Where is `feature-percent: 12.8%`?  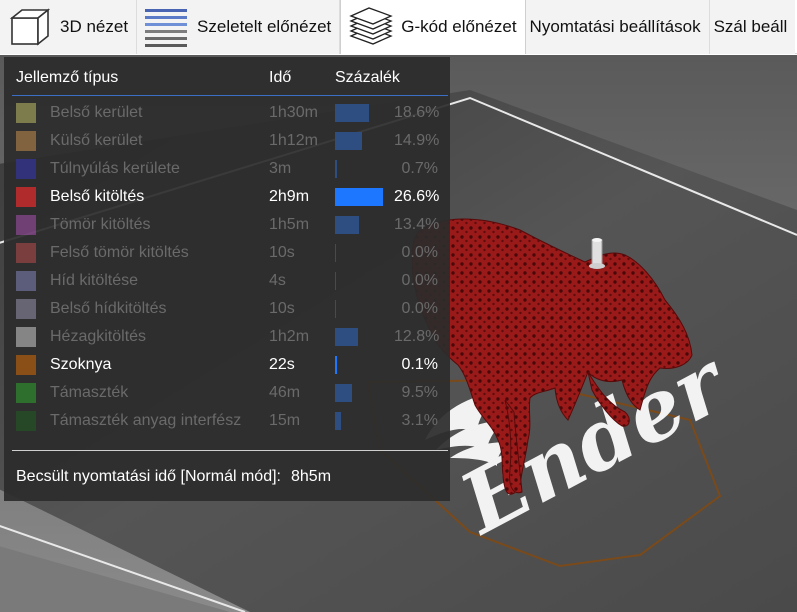 feature-percent: 12.8% is located at coordinates (417, 336).